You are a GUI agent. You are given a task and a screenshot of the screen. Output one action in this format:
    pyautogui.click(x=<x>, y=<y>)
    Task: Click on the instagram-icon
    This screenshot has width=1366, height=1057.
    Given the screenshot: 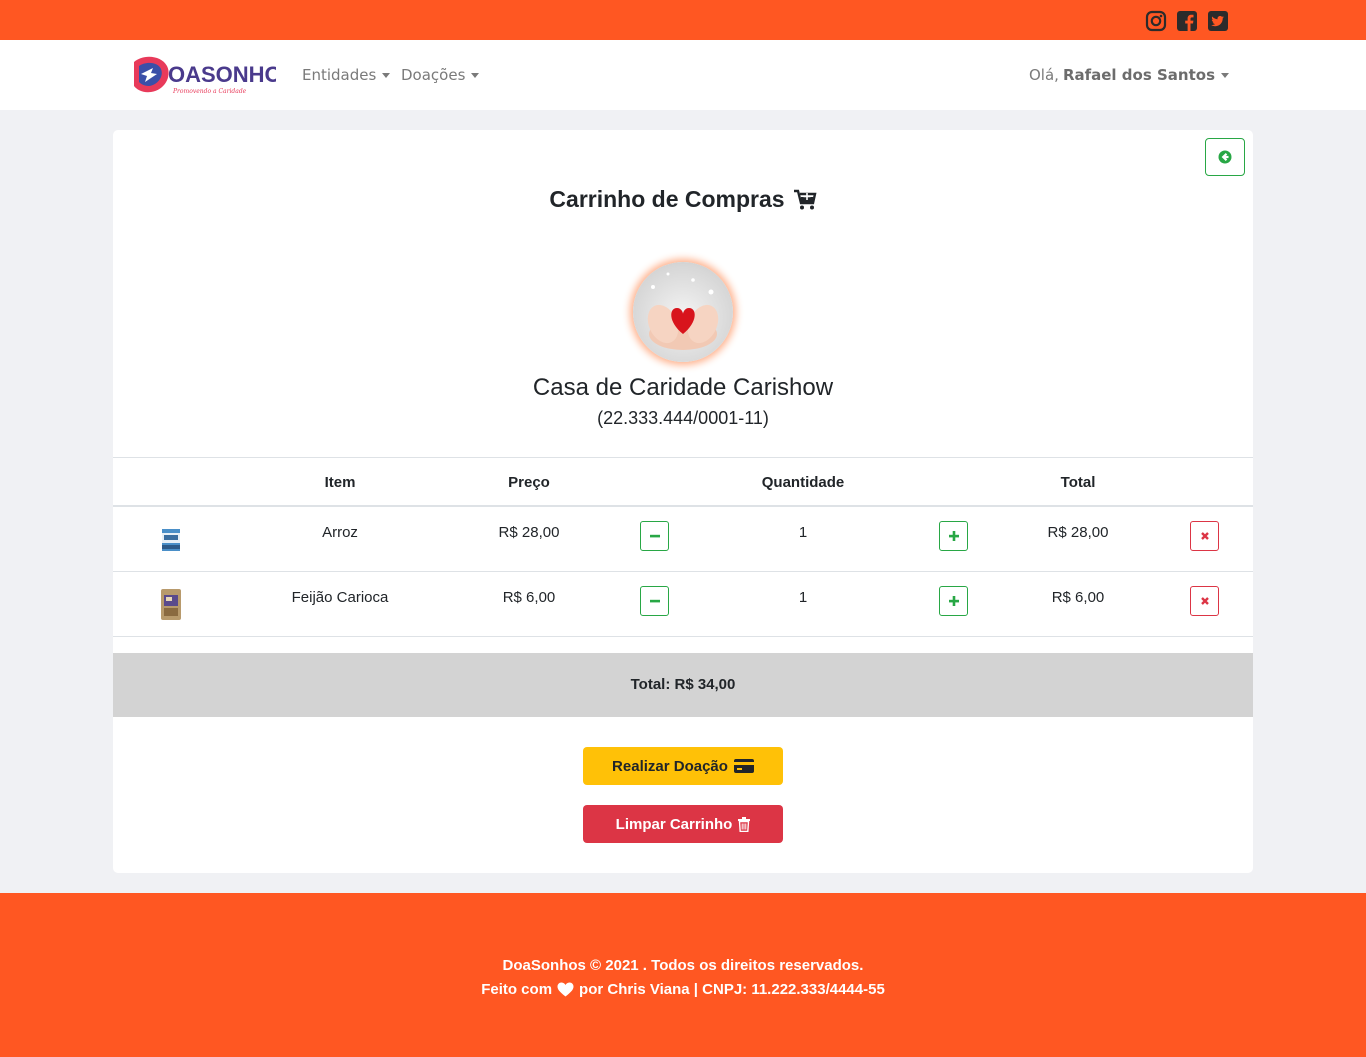 What is the action you would take?
    pyautogui.click(x=1156, y=21)
    